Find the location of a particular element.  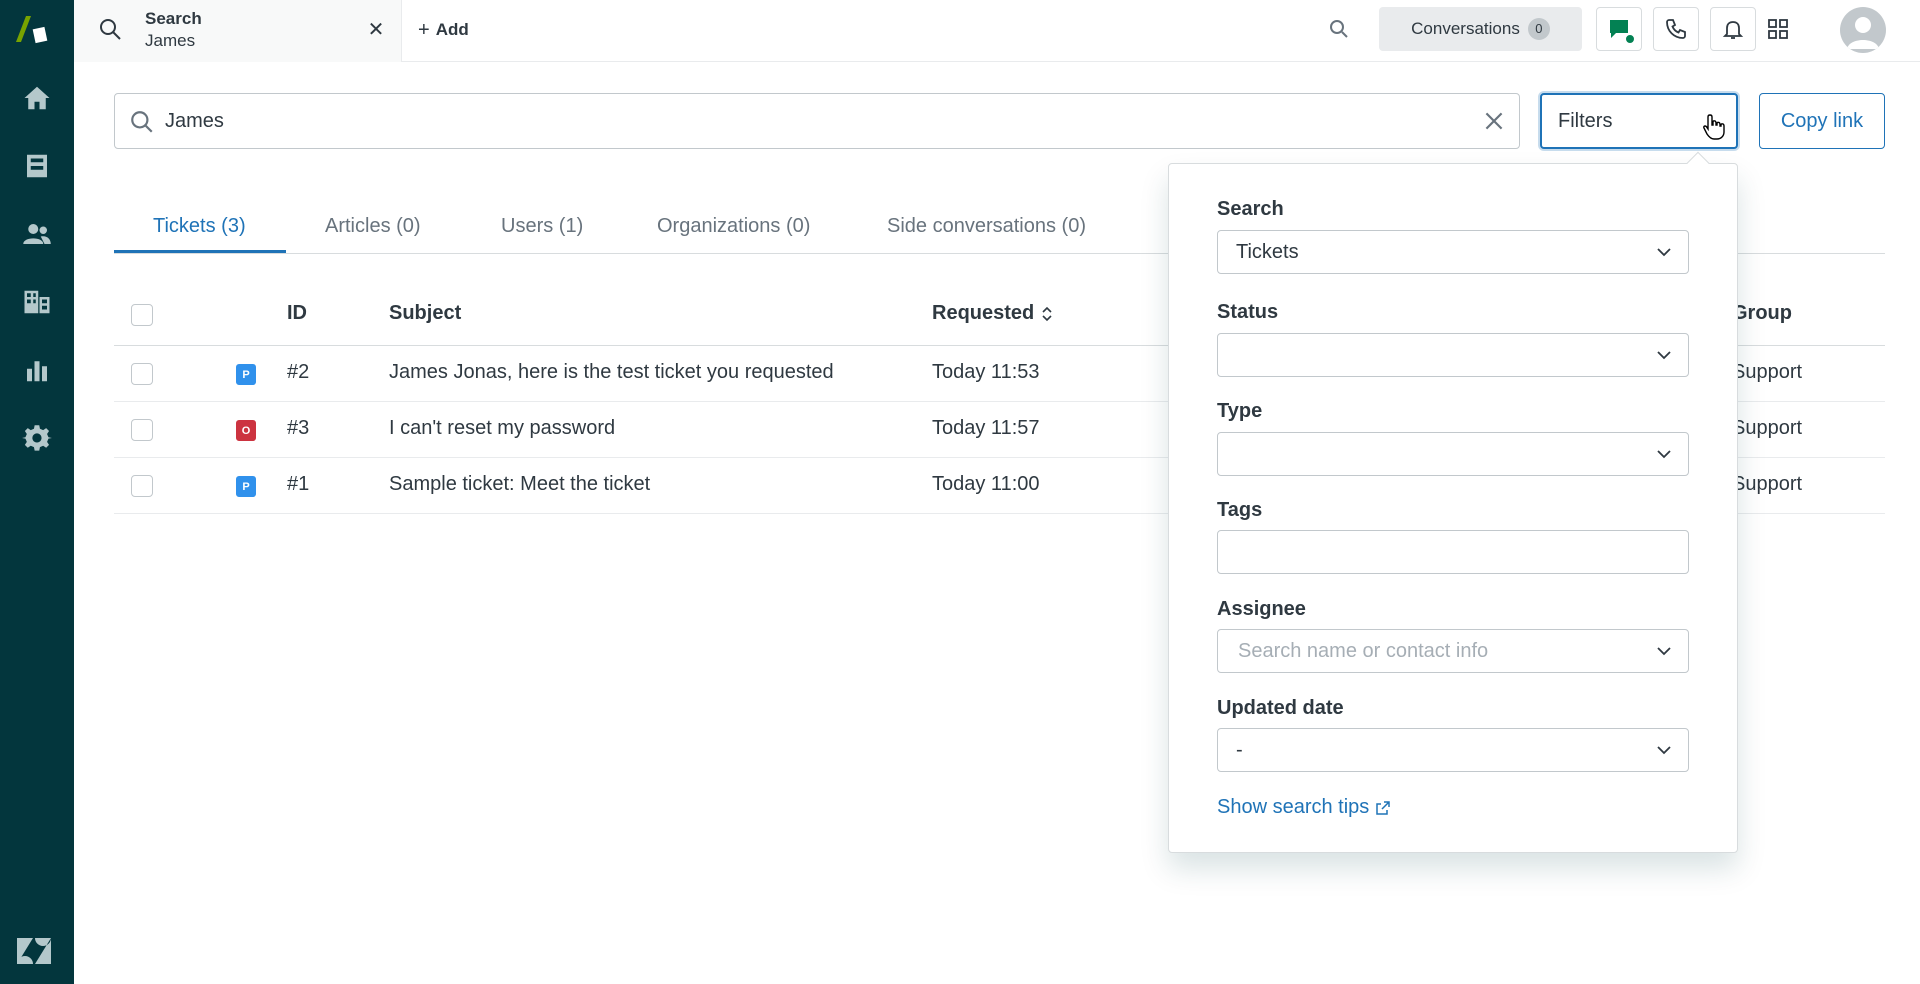

filter-type-label: Type is located at coordinates (1240, 411).